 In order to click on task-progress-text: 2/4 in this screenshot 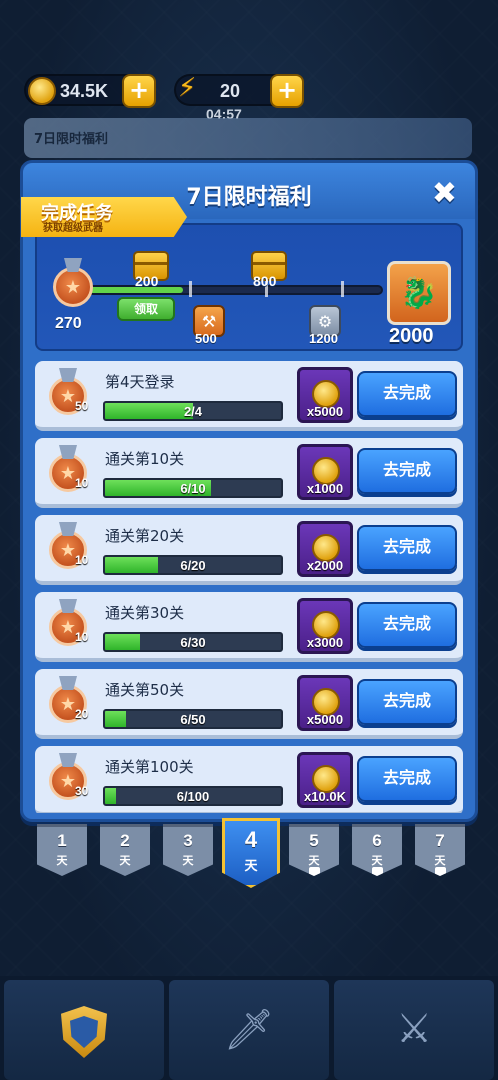, I will do `click(193, 411)`.